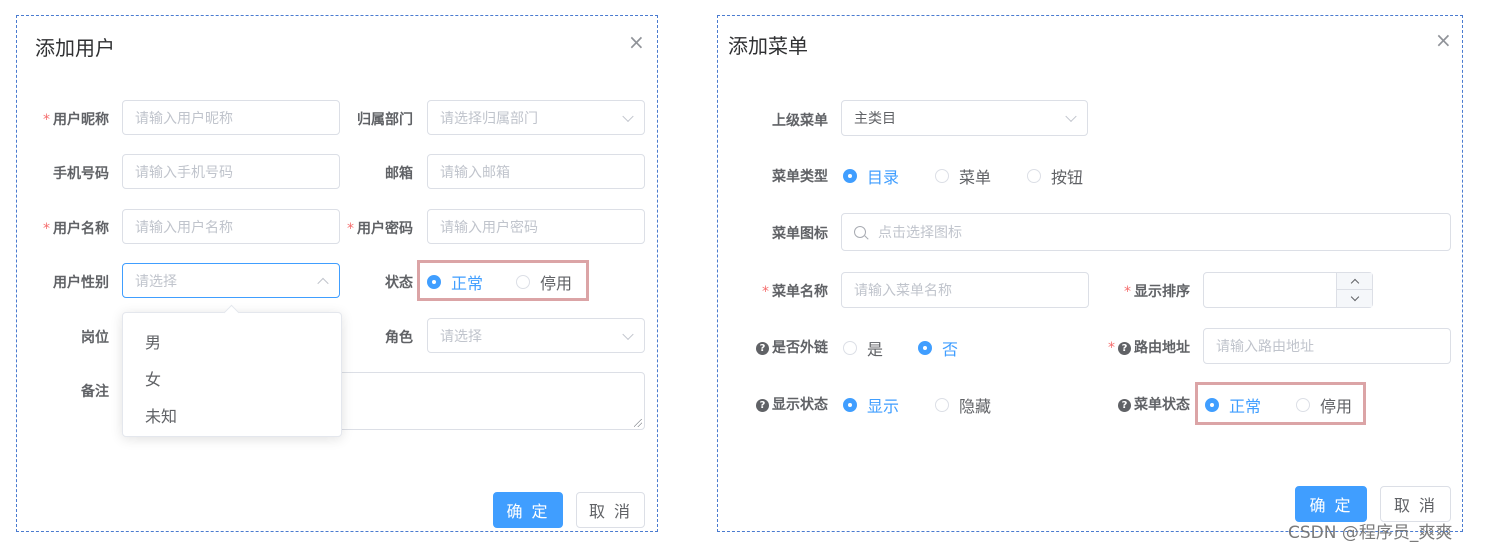 The image size is (1485, 547). Describe the element at coordinates (503, 280) in the screenshot. I see `status-highlight-box` at that location.